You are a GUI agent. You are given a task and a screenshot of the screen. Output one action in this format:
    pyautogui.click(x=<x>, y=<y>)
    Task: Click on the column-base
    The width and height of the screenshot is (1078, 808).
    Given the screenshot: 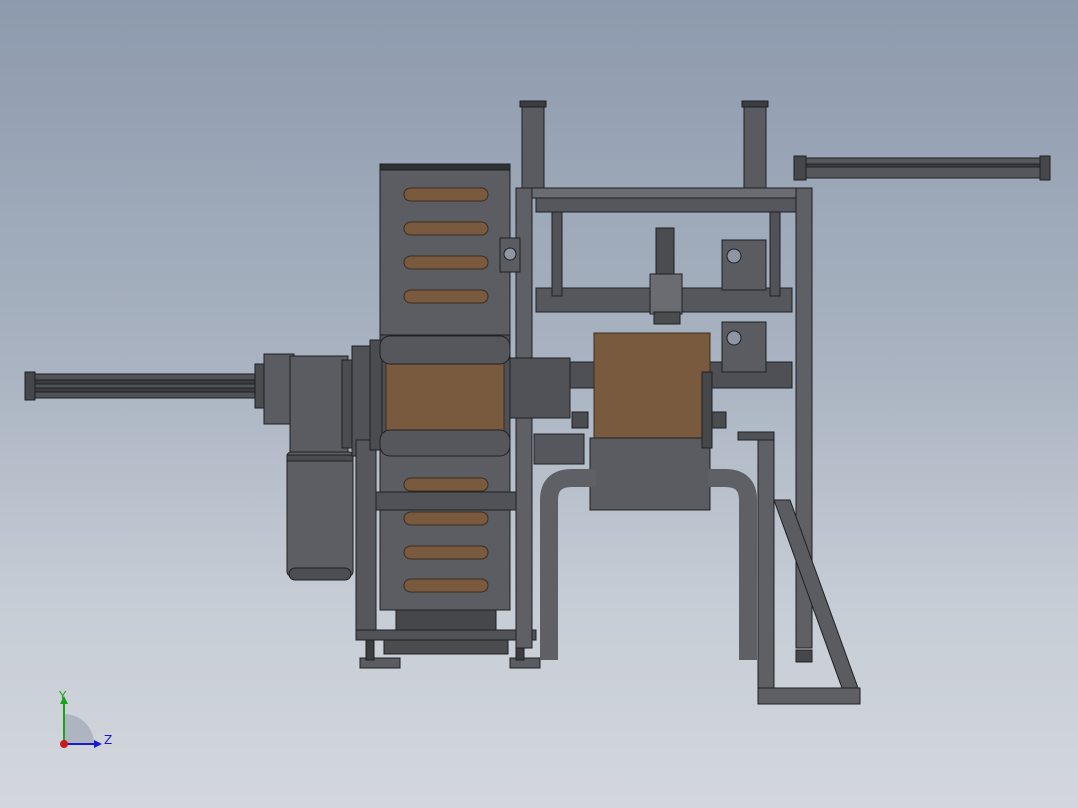 What is the action you would take?
    pyautogui.click(x=448, y=639)
    